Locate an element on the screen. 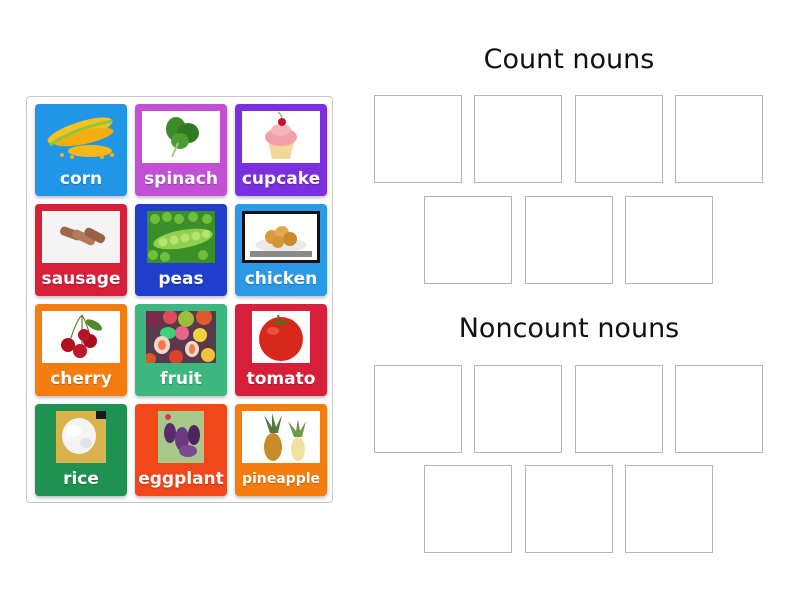 The height and width of the screenshot is (600, 800). tile-label: cherry is located at coordinates (81, 379).